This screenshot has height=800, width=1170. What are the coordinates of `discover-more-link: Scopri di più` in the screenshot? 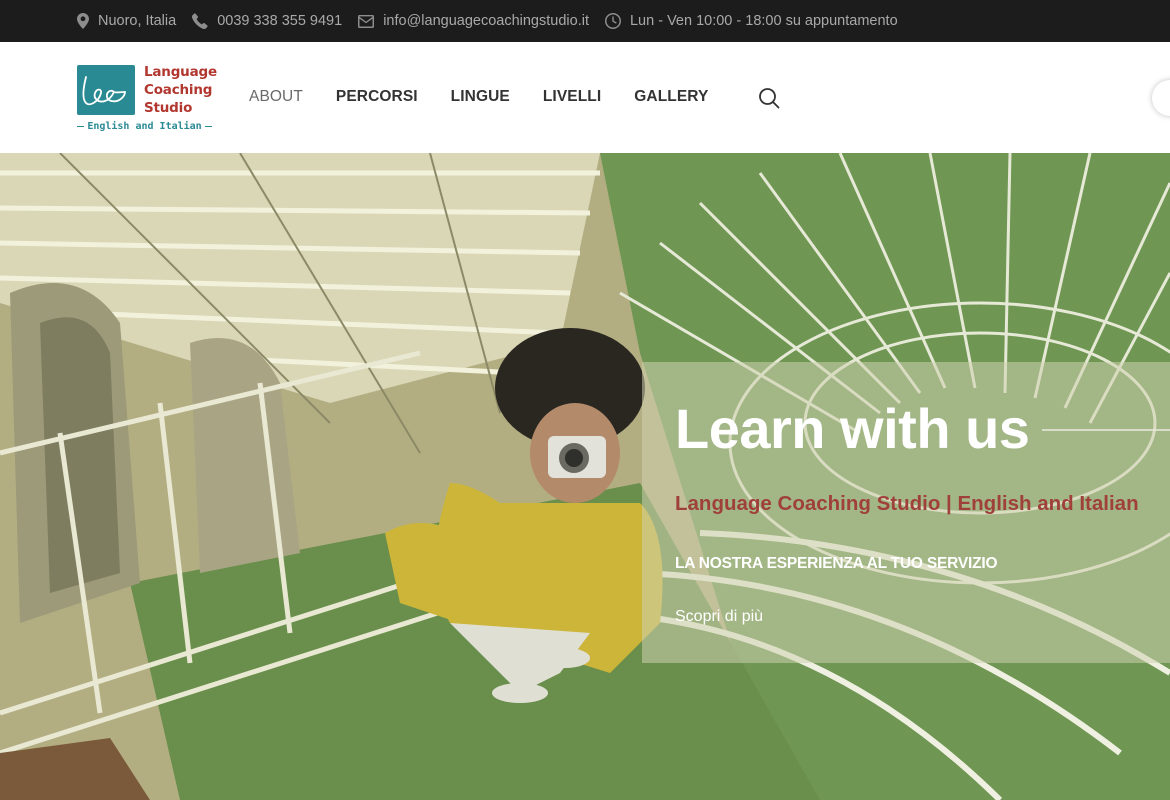 It's located at (719, 617).